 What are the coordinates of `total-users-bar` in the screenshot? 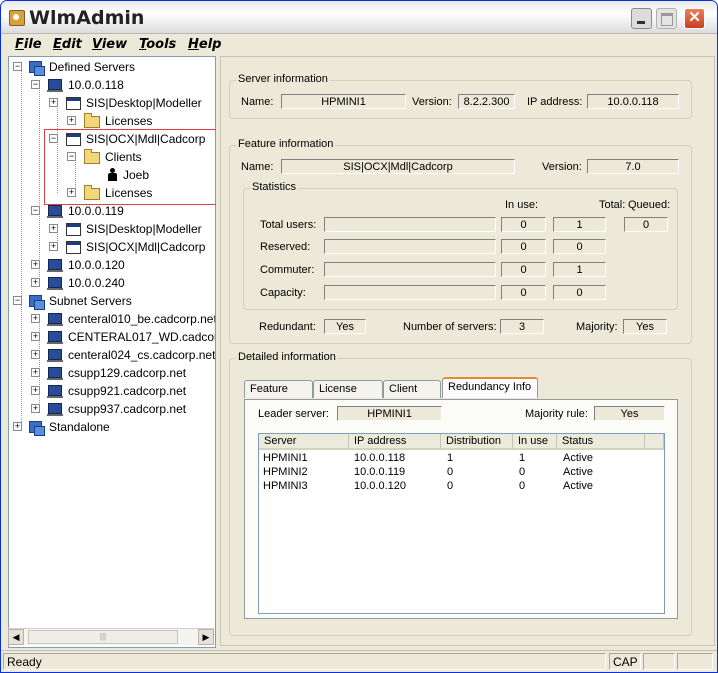 It's located at (410, 224).